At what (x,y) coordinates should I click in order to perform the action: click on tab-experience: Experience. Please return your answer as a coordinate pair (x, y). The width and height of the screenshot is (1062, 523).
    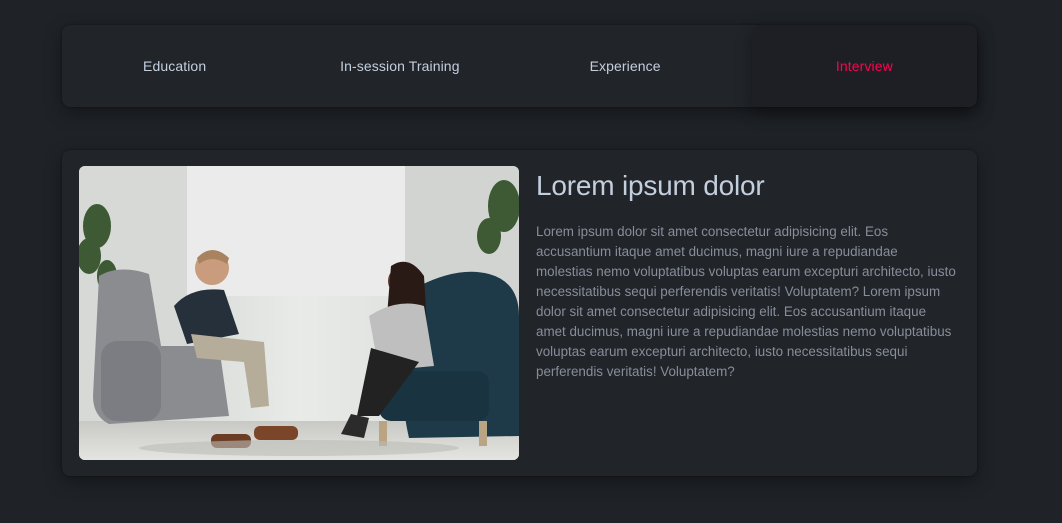
    Looking at the image, I should click on (625, 66).